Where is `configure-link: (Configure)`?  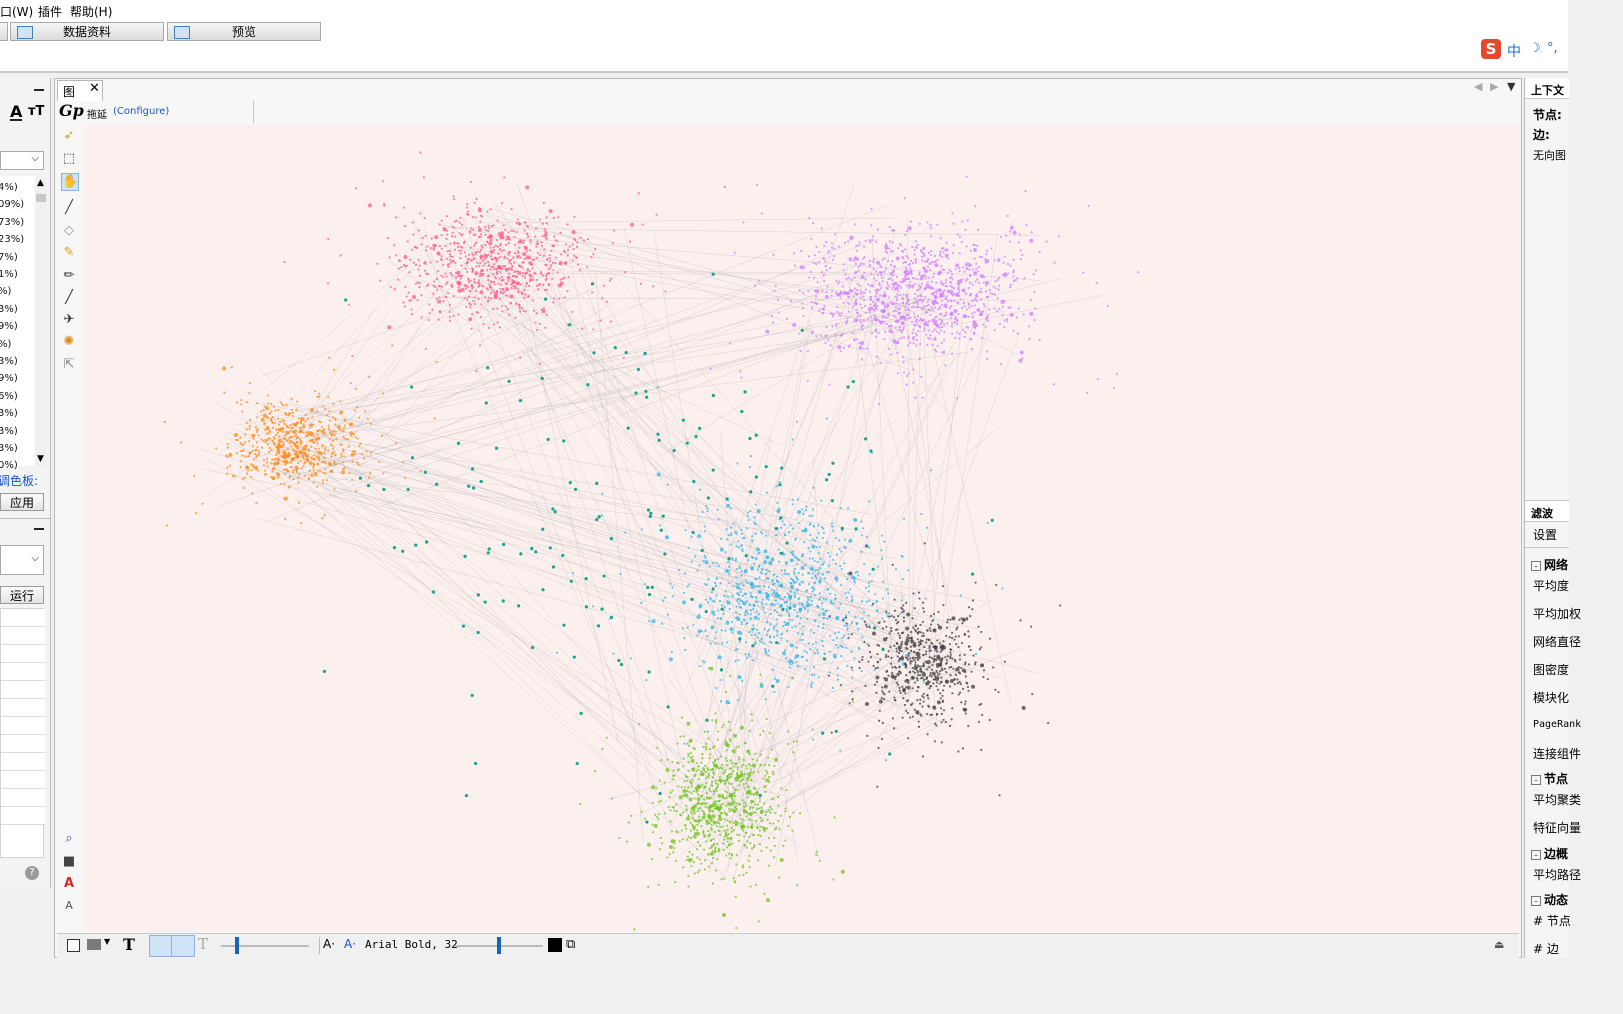 configure-link: (Configure) is located at coordinates (141, 111).